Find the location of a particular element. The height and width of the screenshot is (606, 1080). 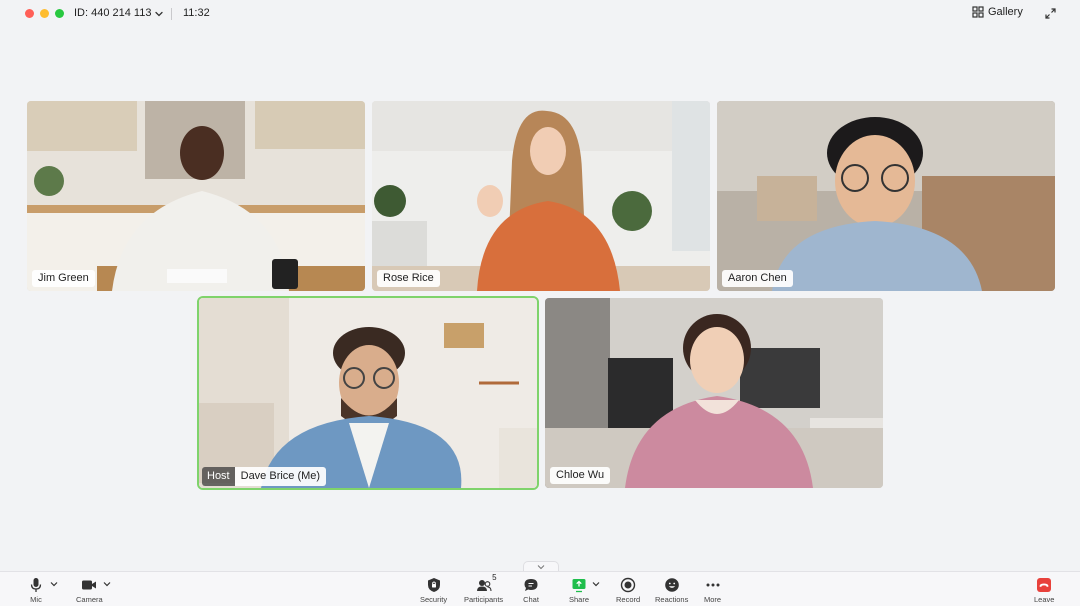

participant-label: Host Dave Brice (Me) is located at coordinates (264, 476).